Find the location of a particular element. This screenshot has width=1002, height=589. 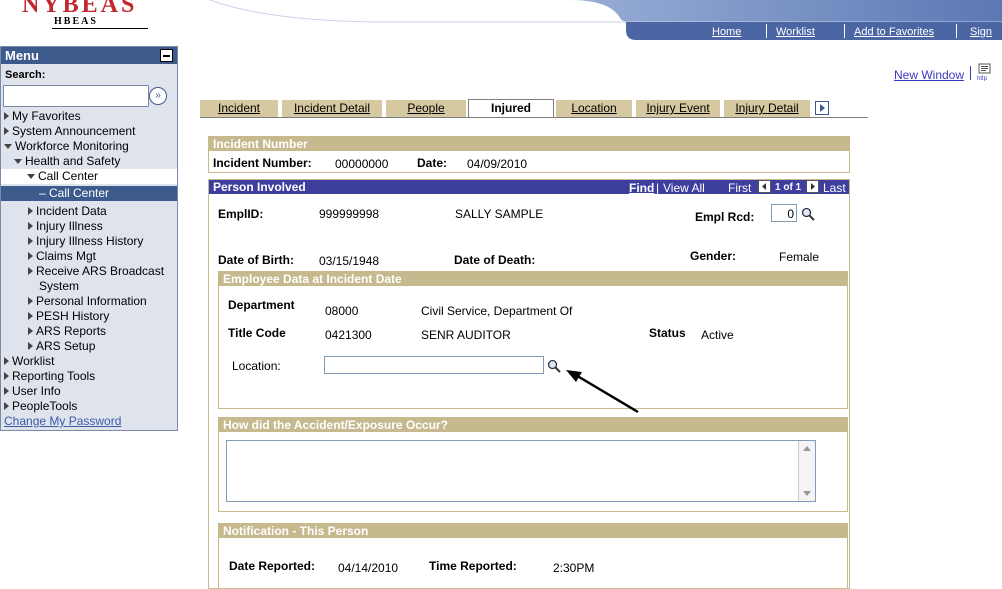

status-label: Status is located at coordinates (667, 333).